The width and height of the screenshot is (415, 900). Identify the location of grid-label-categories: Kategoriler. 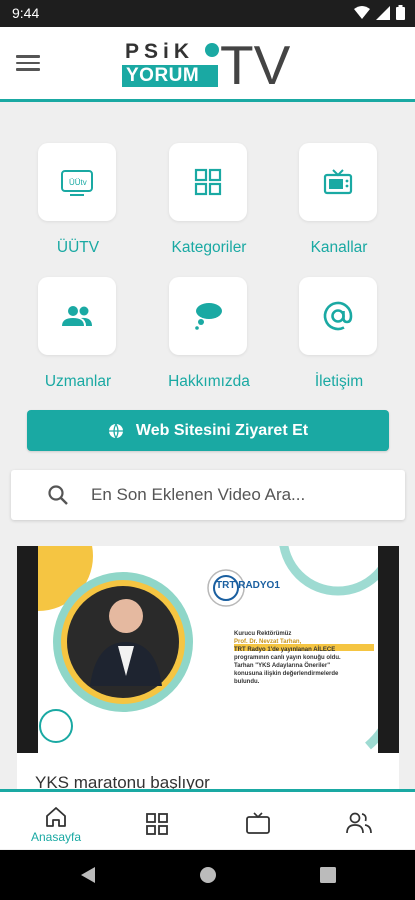
(209, 247).